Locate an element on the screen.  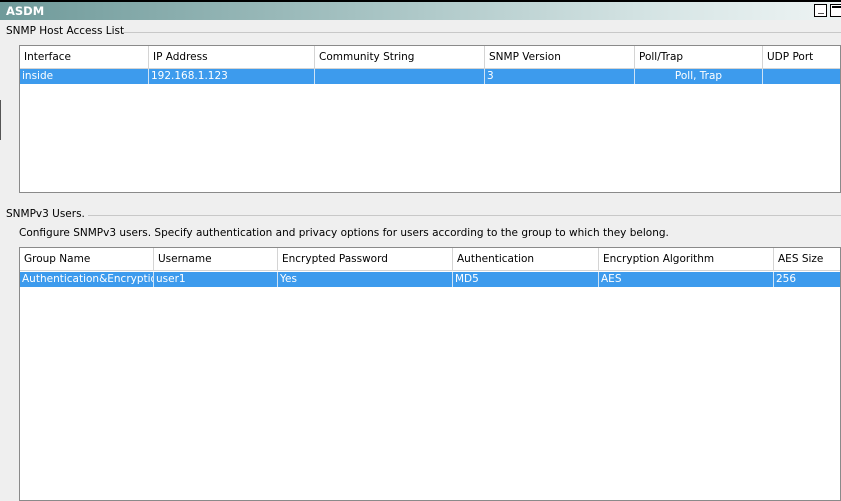
column-header-ip-address: IP Address is located at coordinates (232, 57).